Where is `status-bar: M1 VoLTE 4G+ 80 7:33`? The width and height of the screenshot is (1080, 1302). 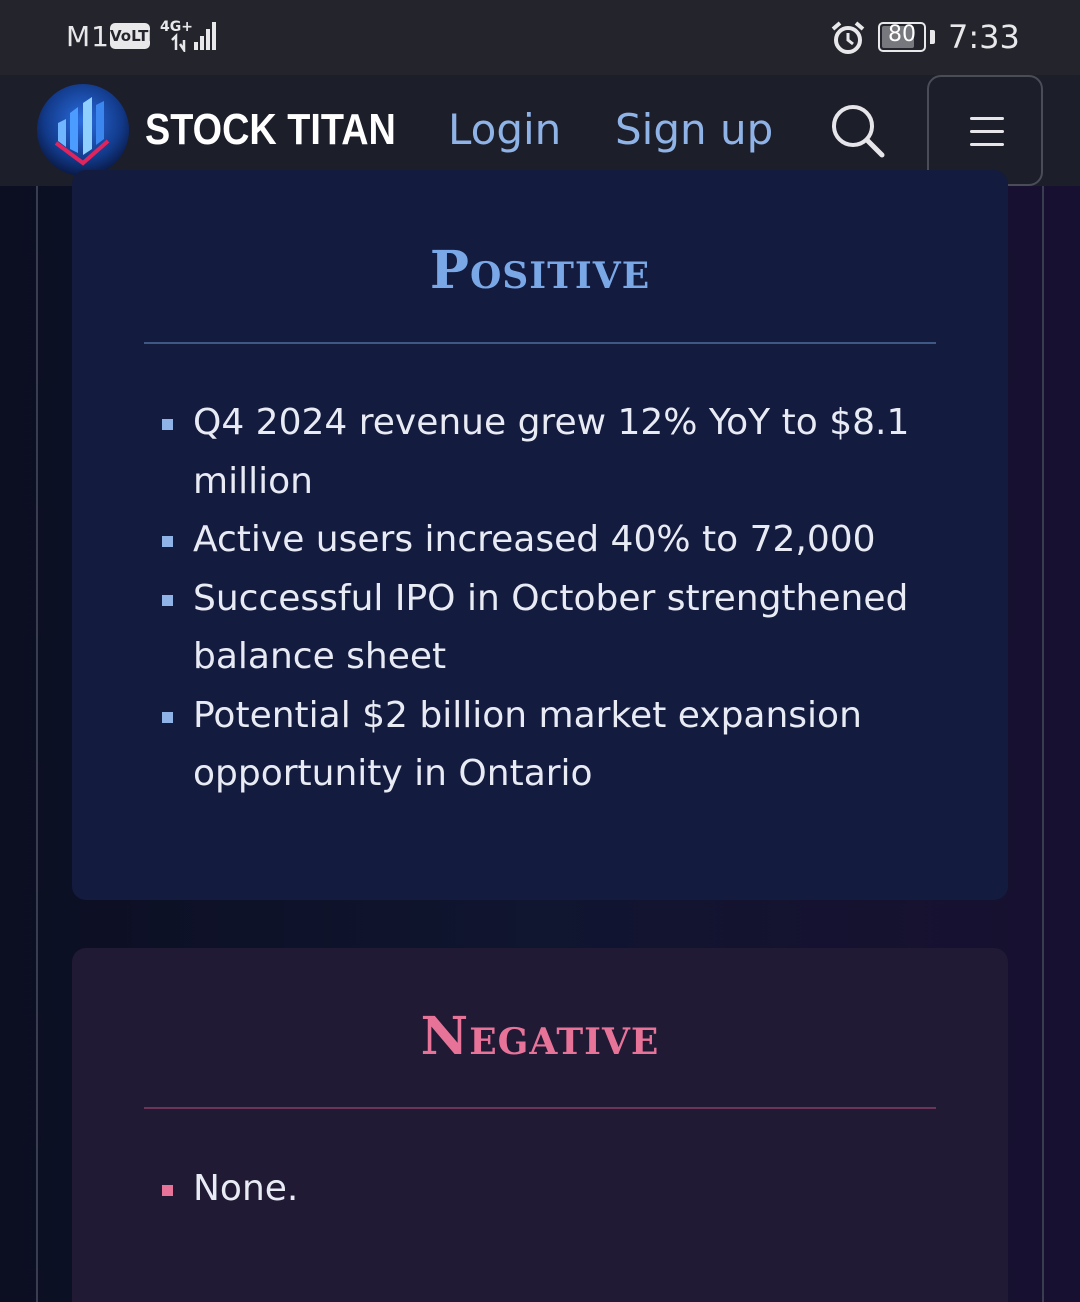 status-bar: M1 VoLTE 4G+ 80 7:33 is located at coordinates (540, 37).